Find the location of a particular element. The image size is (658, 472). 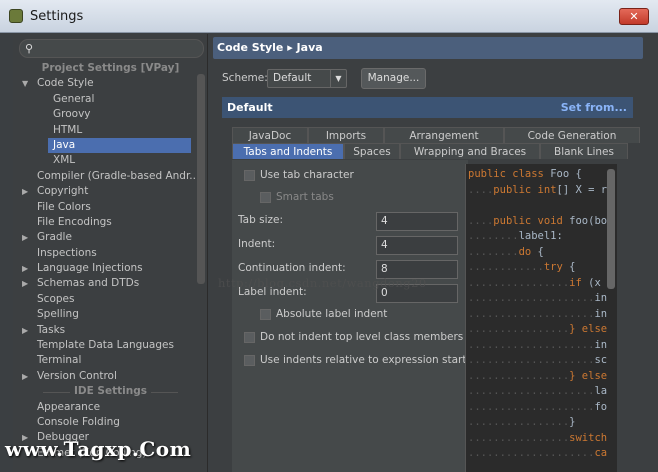

close-button: ✕ is located at coordinates (634, 16).